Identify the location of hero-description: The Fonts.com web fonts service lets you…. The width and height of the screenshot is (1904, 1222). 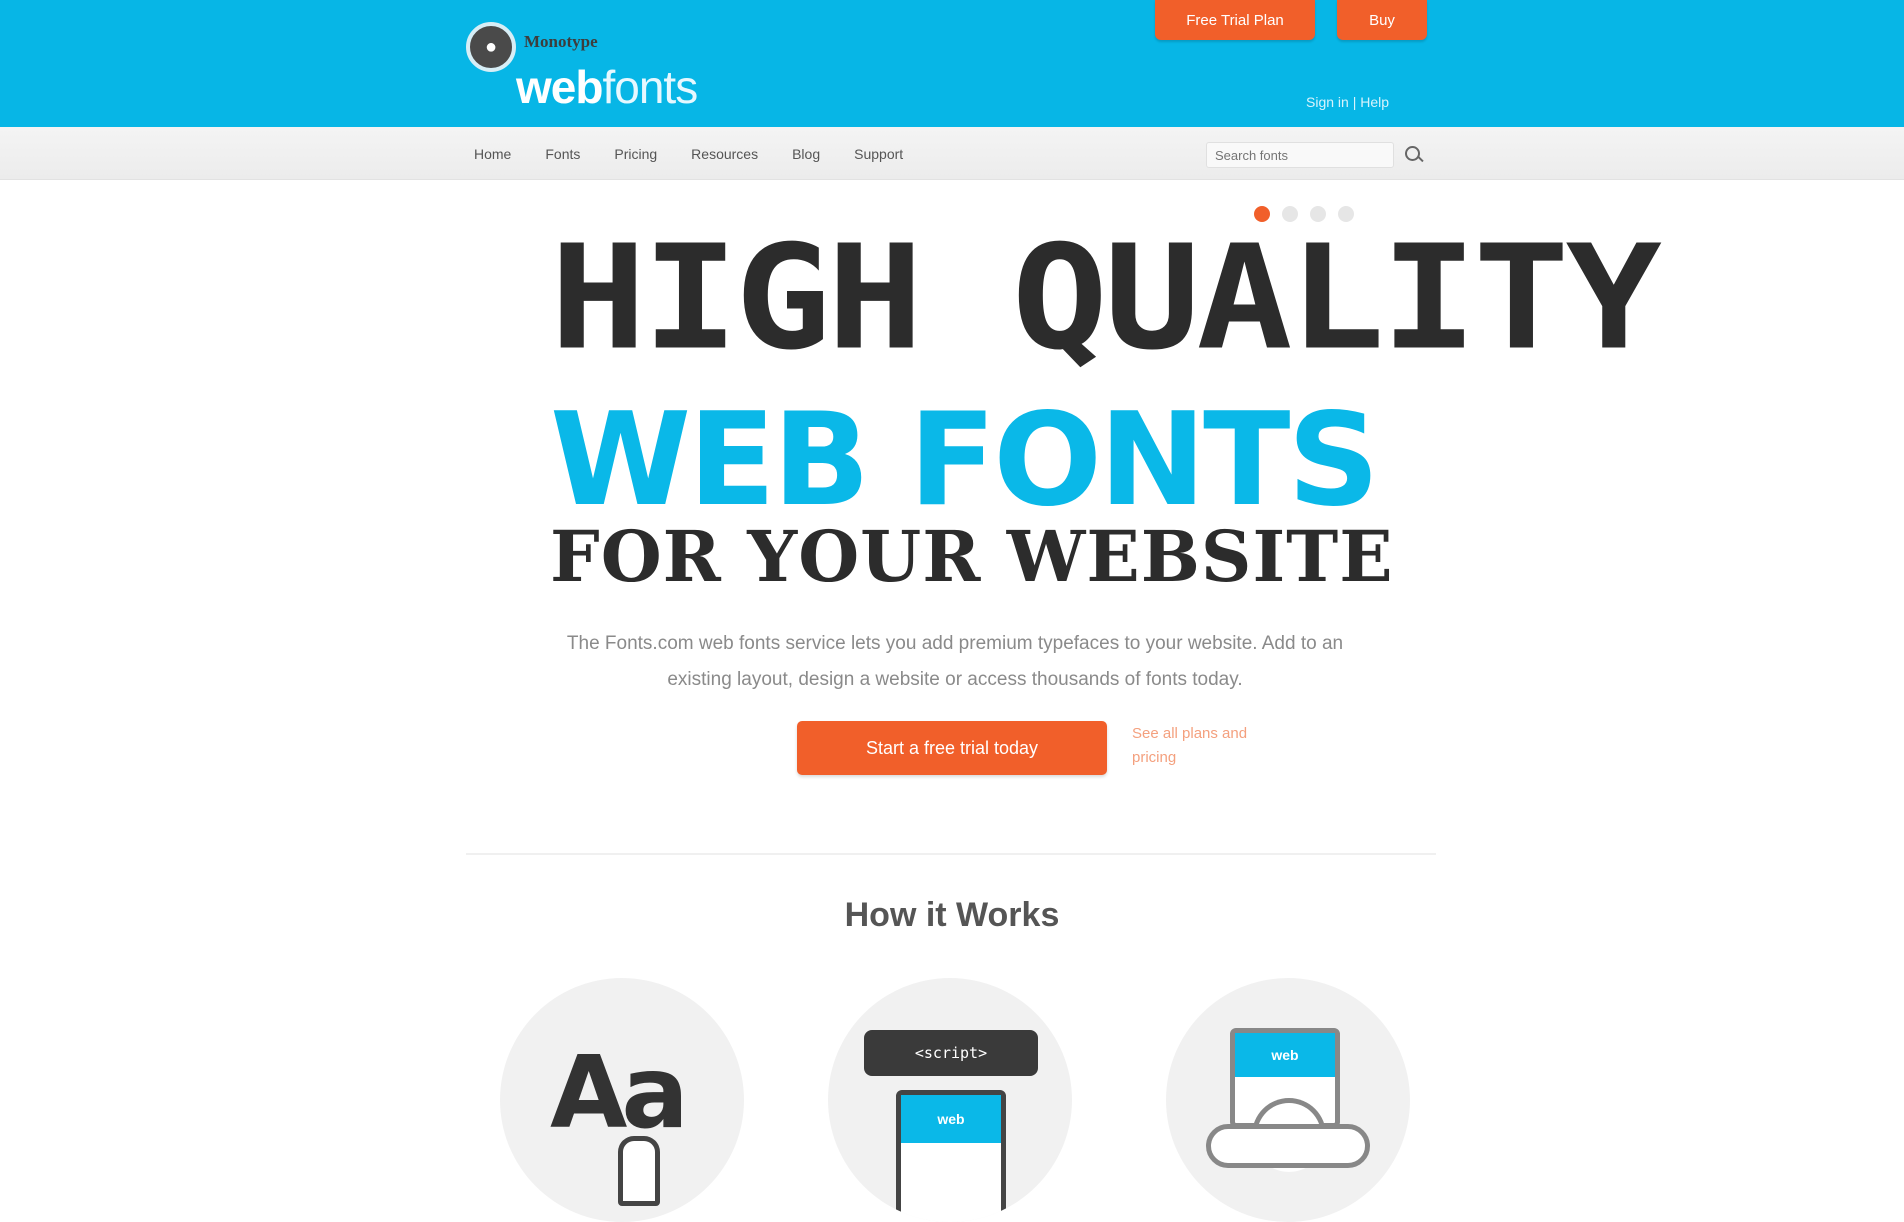
(955, 661).